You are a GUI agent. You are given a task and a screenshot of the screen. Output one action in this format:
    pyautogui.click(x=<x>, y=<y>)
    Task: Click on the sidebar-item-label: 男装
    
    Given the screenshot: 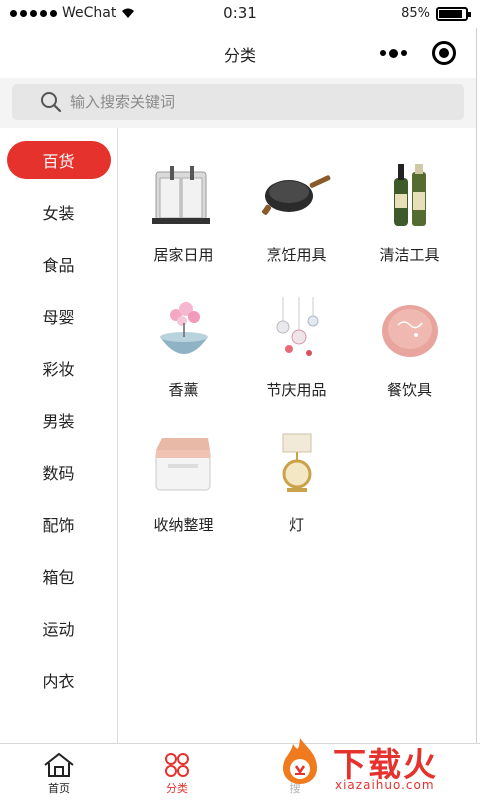 What is the action you would take?
    pyautogui.click(x=58, y=421)
    